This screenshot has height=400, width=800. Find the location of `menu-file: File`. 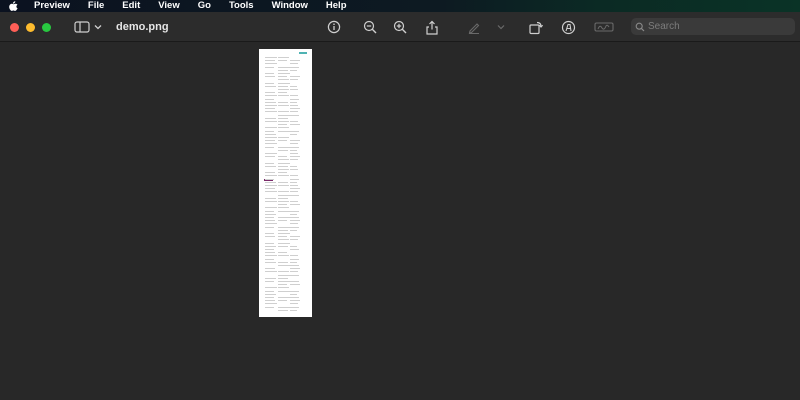

menu-file: File is located at coordinates (96, 6).